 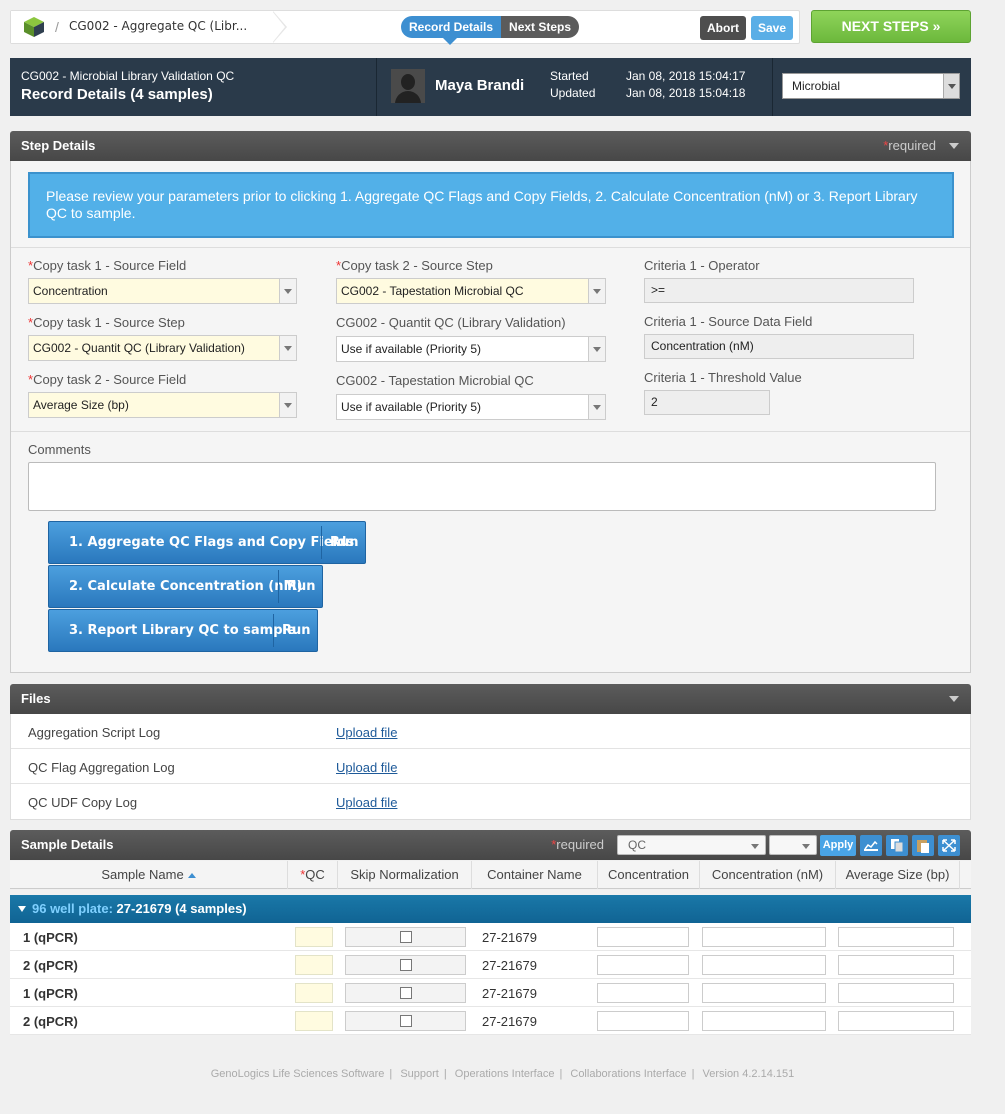 I want to click on container-group-row: 96 well plate: 27-21679 (4 samples), so click(x=490, y=909).